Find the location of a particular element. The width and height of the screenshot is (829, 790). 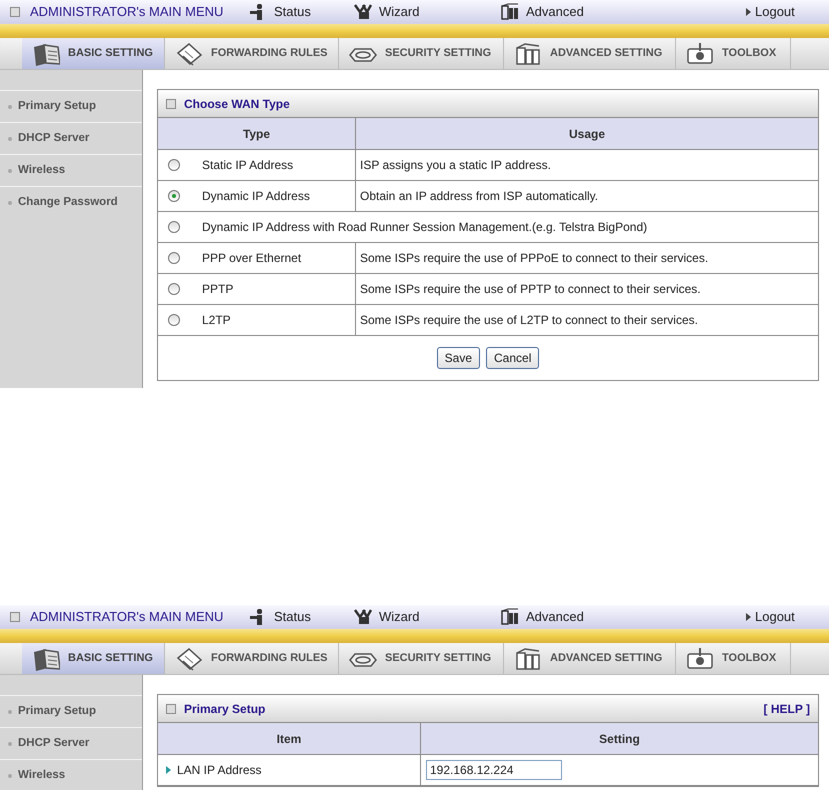

help-link: [ HELP ] is located at coordinates (787, 709).